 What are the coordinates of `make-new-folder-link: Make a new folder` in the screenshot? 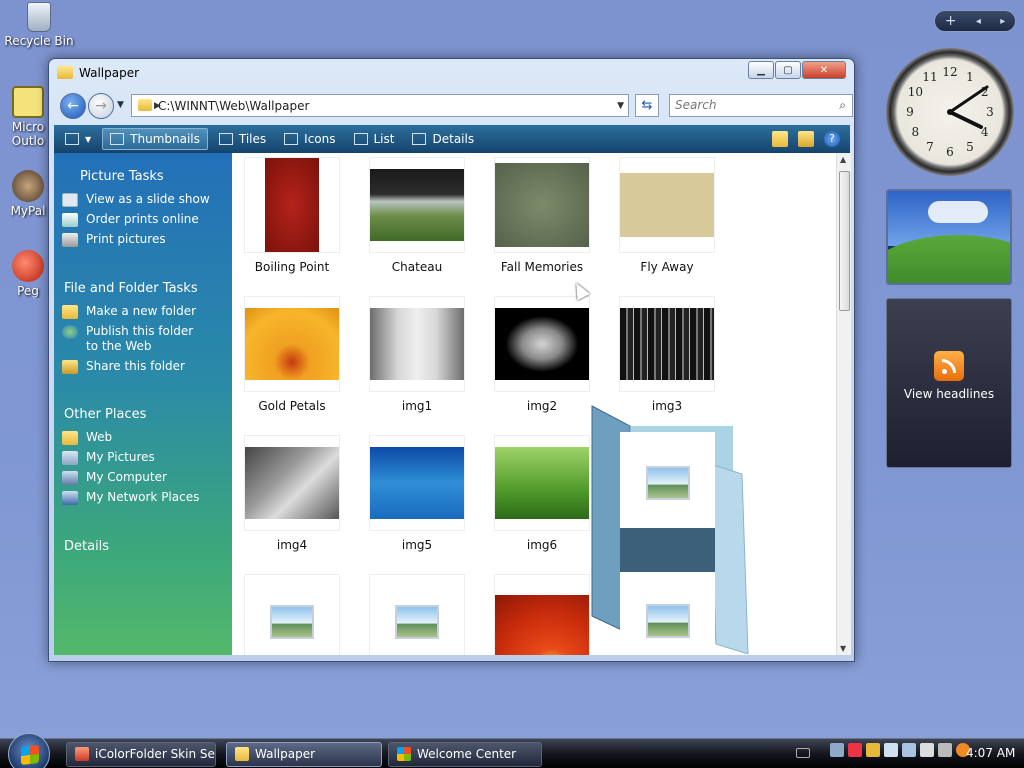 It's located at (143, 311).